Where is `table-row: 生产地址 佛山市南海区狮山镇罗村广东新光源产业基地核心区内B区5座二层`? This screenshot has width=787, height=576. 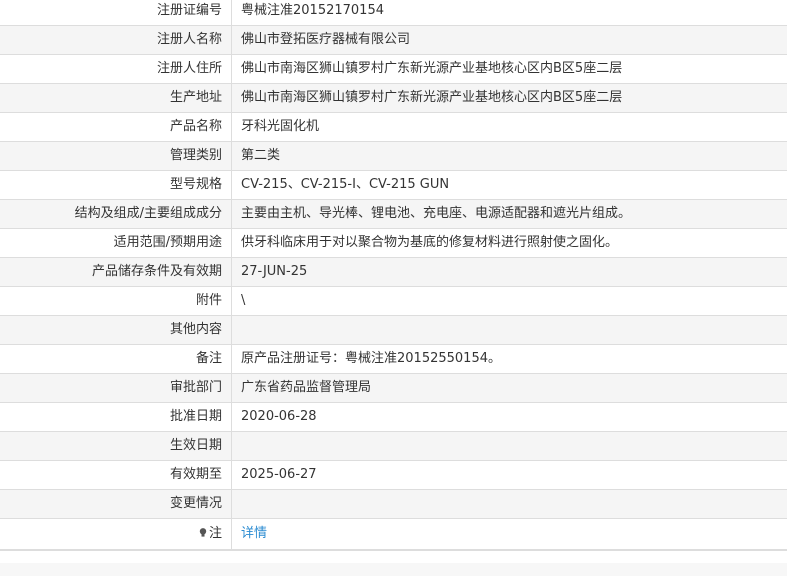 table-row: 生产地址 佛山市南海区狮山镇罗村广东新光源产业基地核心区内B区5座二层 is located at coordinates (393, 98).